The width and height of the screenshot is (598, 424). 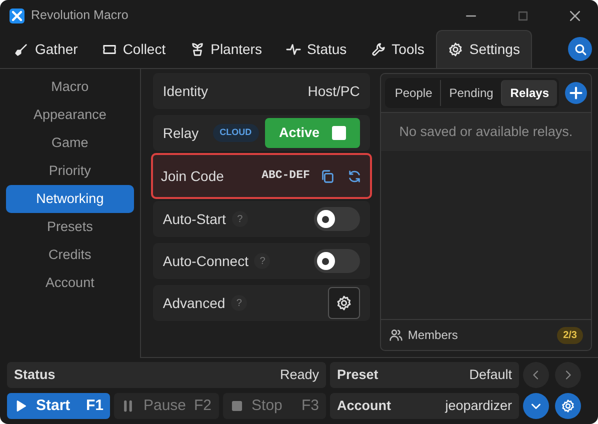 What do you see at coordinates (58, 406) in the screenshot?
I see `start-button: Start F1` at bounding box center [58, 406].